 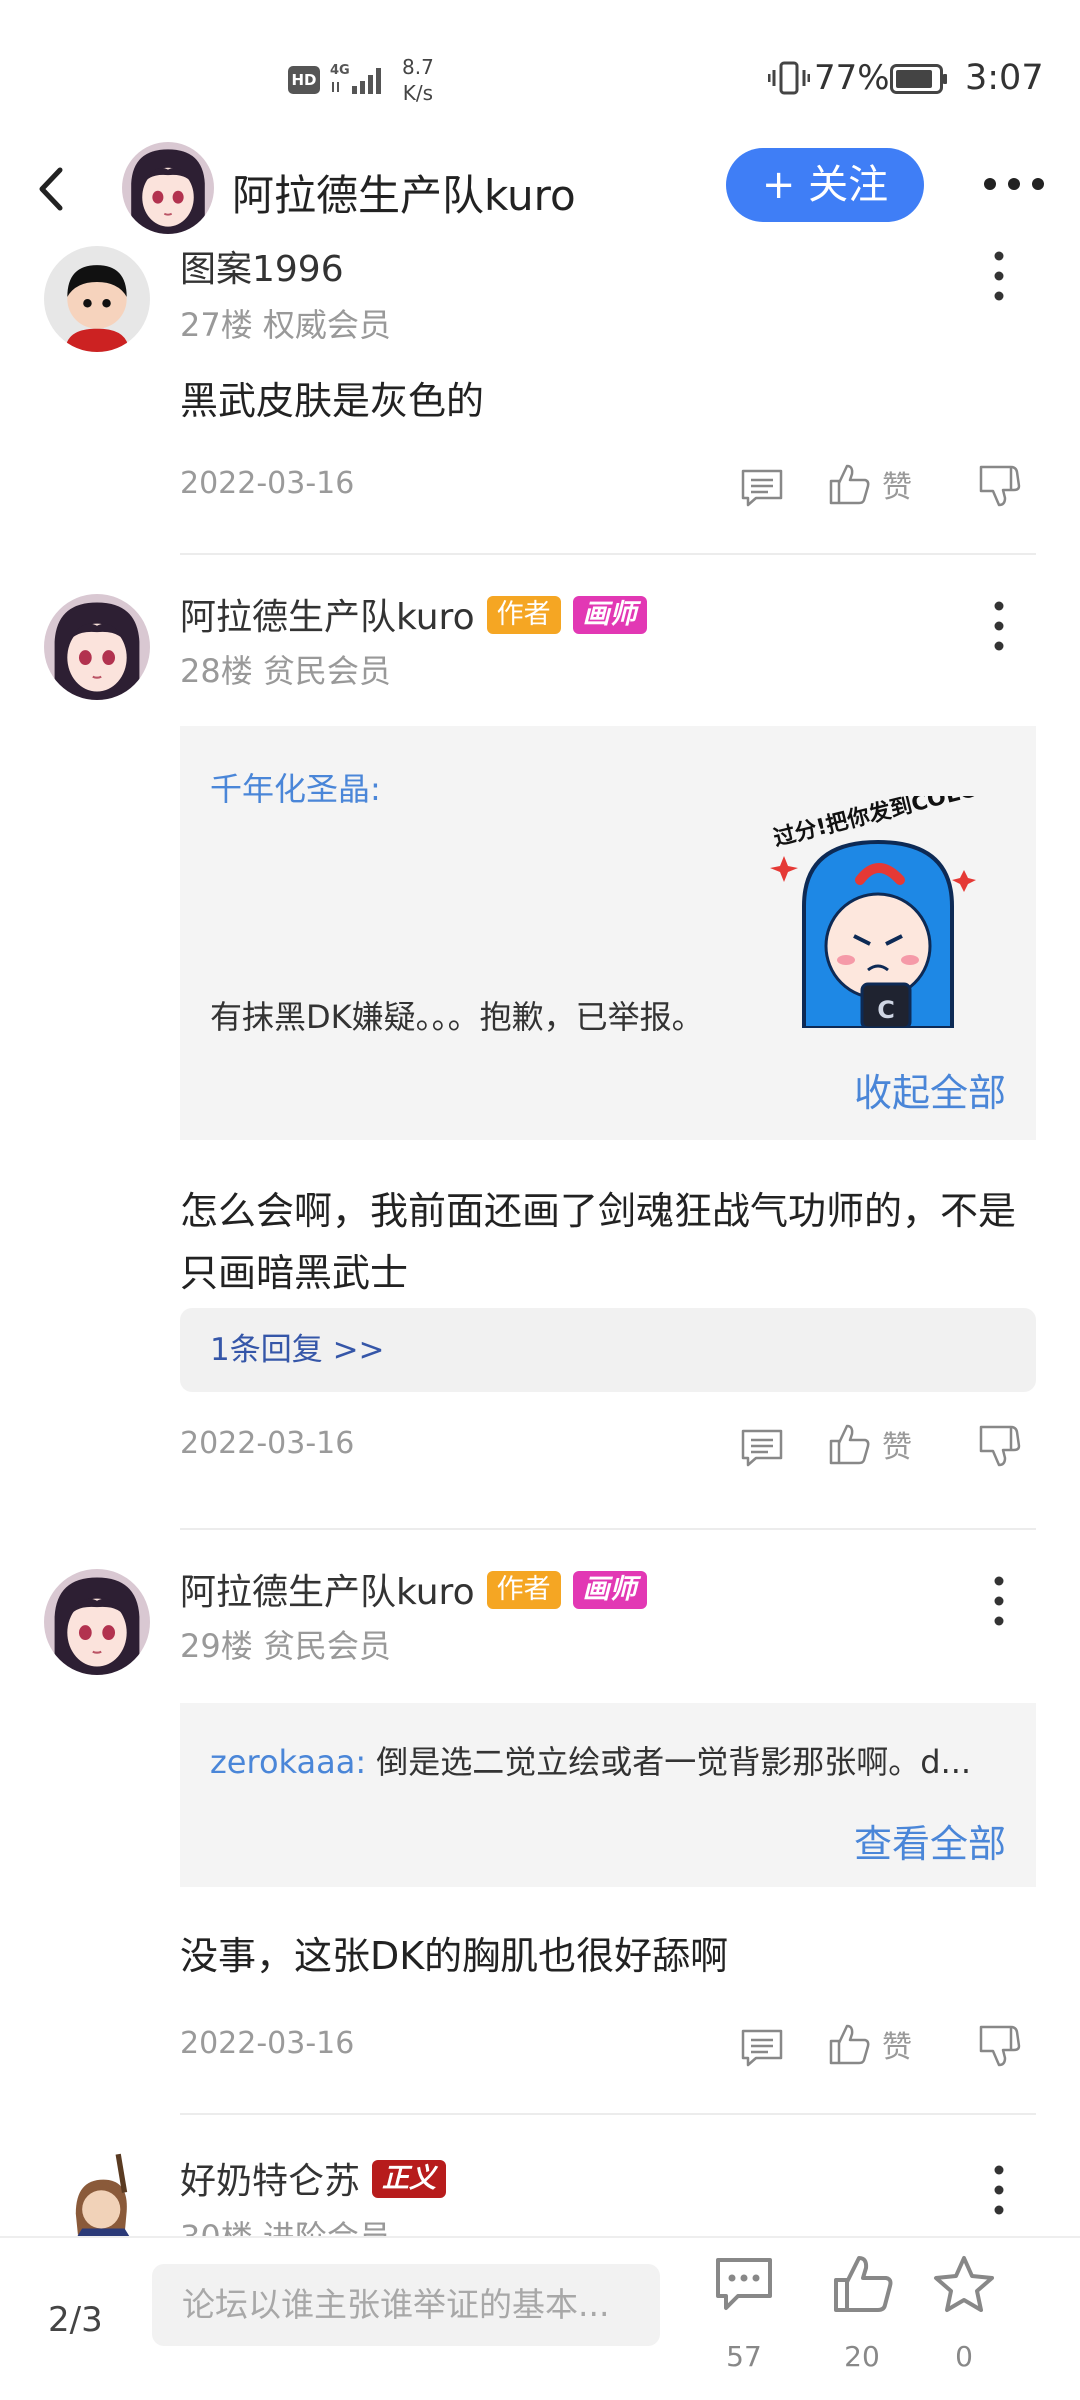 I want to click on bottom-bar: 2/3 论坛以谁主张谁举证的基本... 57 20 0, so click(x=540, y=2318).